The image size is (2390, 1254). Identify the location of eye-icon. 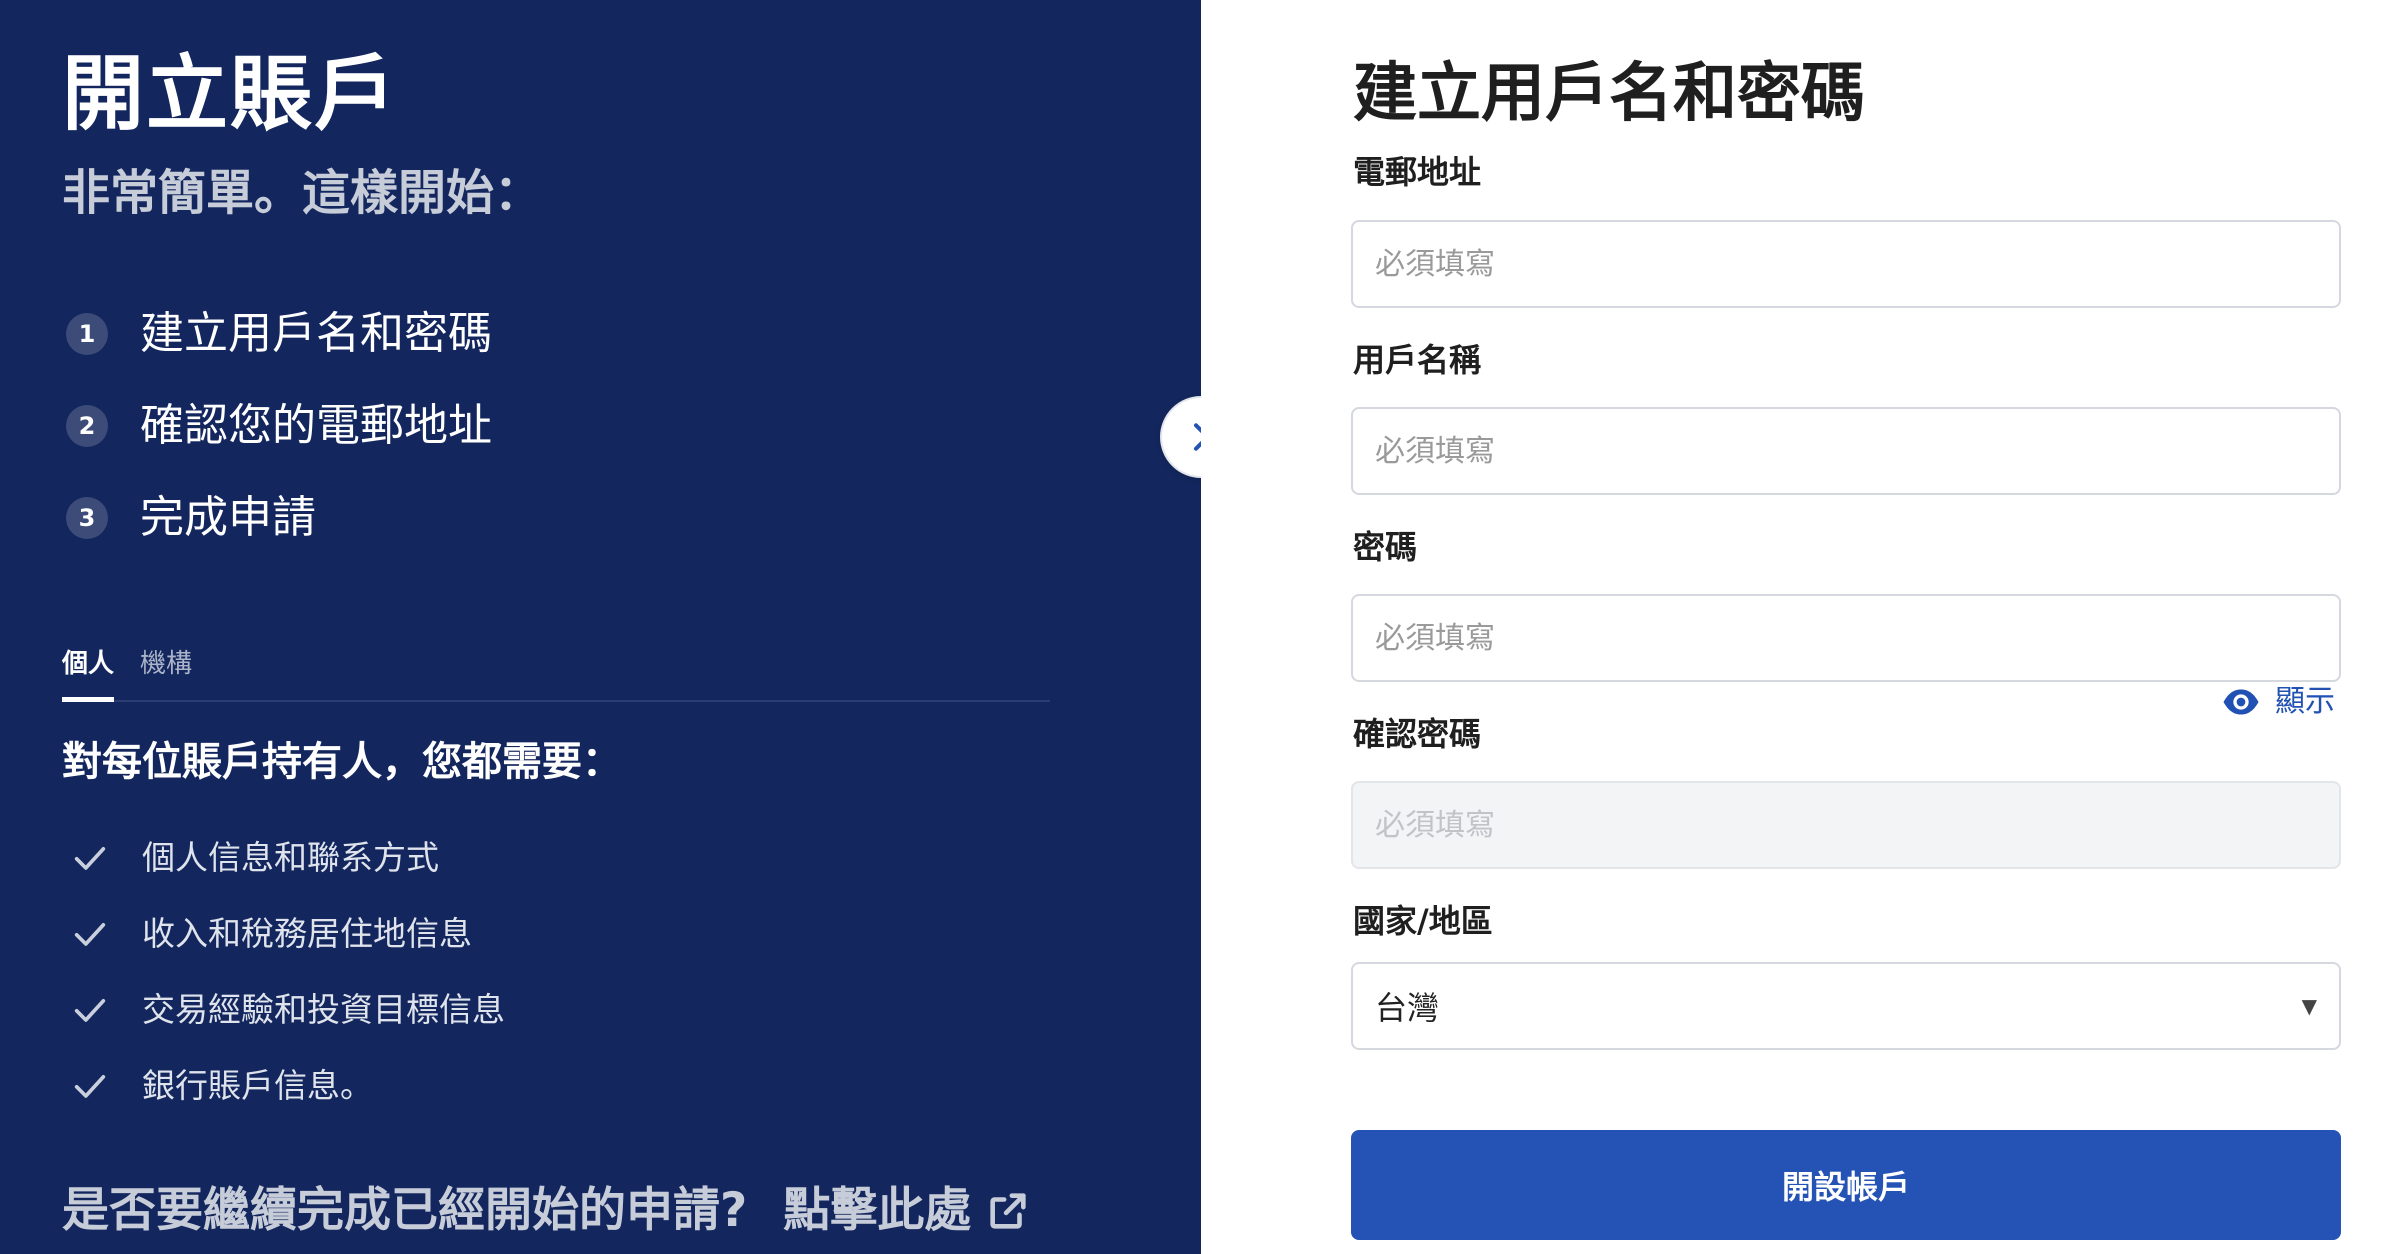
(2241, 702).